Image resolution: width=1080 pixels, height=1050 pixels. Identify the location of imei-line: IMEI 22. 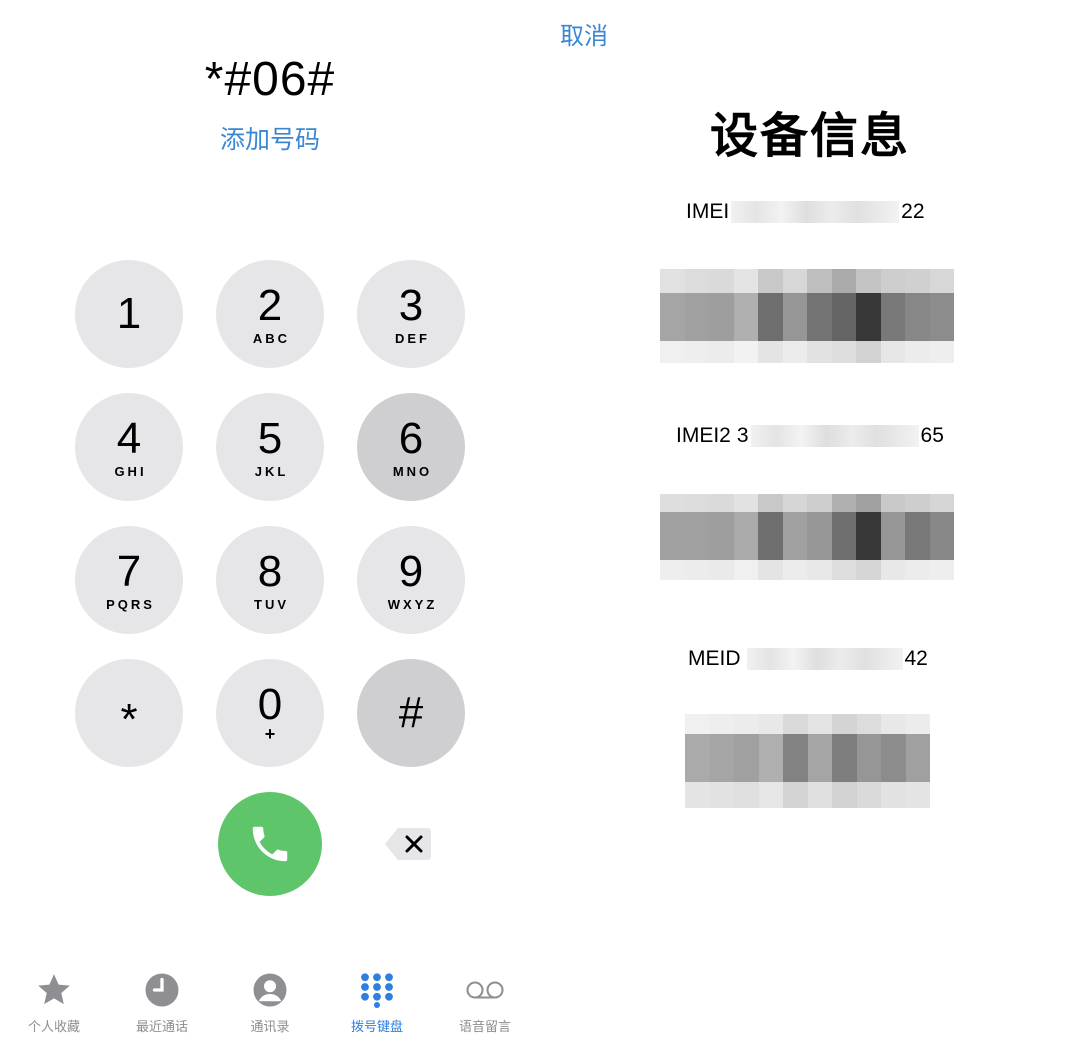
(805, 212).